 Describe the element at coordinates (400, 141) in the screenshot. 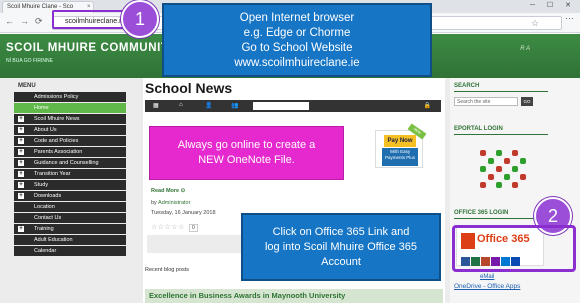

I see `pay-now-label: Pay Now` at that location.